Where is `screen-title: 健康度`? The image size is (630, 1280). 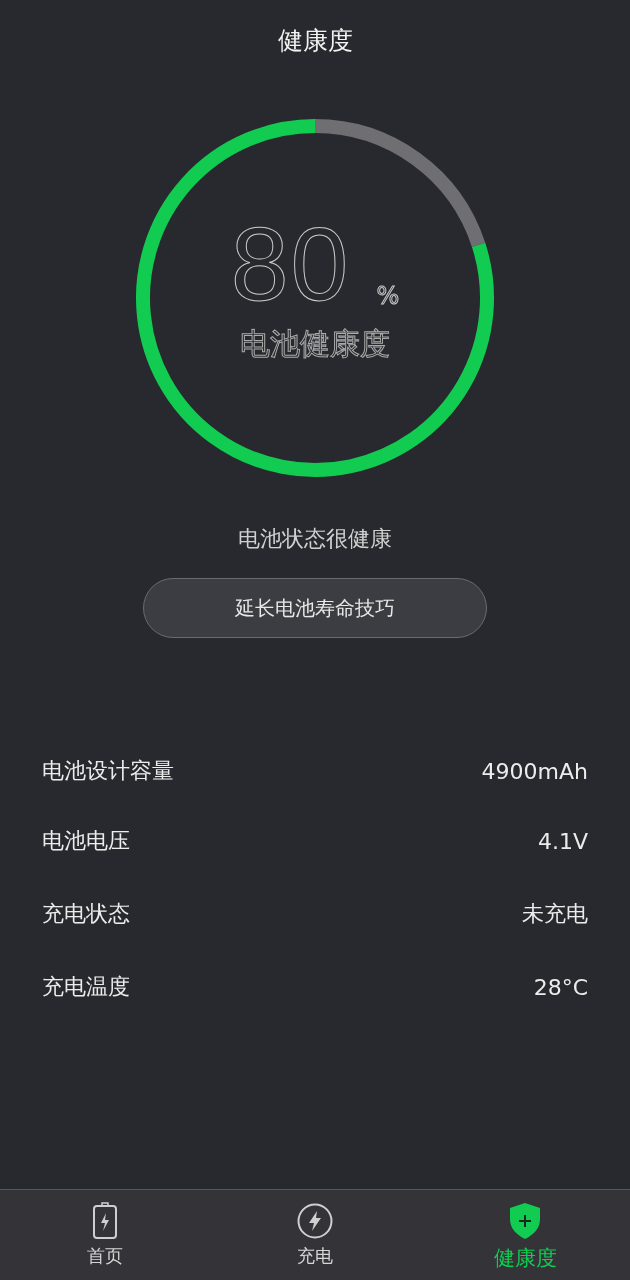
screen-title: 健康度 is located at coordinates (315, 41).